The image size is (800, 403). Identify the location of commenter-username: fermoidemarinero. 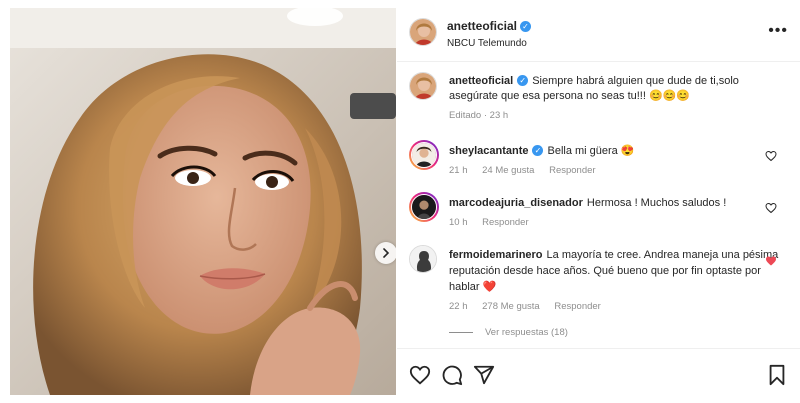
(496, 255).